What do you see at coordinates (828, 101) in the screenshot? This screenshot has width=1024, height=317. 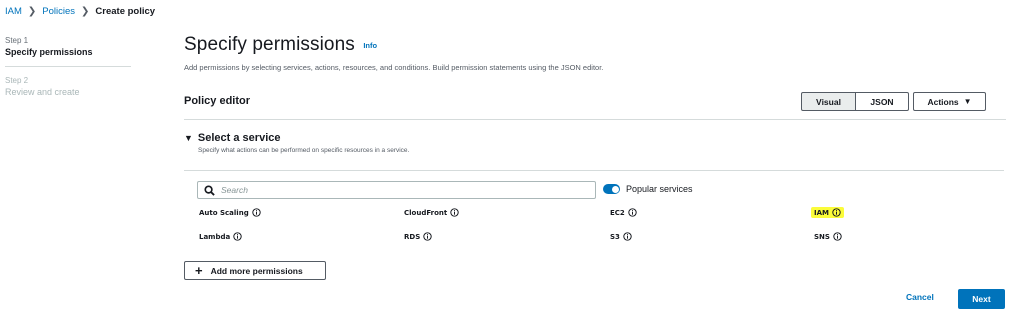 I see `visual-button: Visual` at bounding box center [828, 101].